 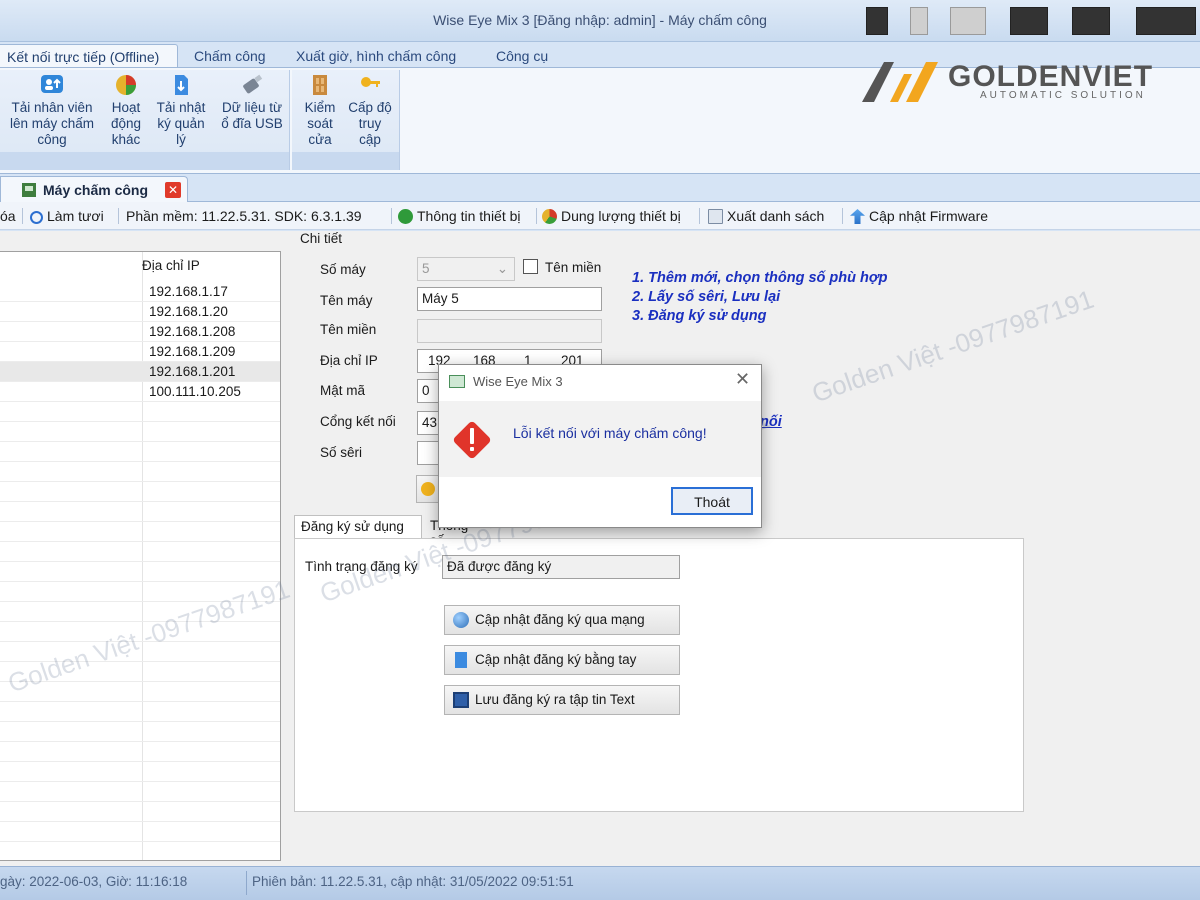 What do you see at coordinates (376, 56) in the screenshot?
I see `tab-export: Xuất giờ, hình chấm công` at bounding box center [376, 56].